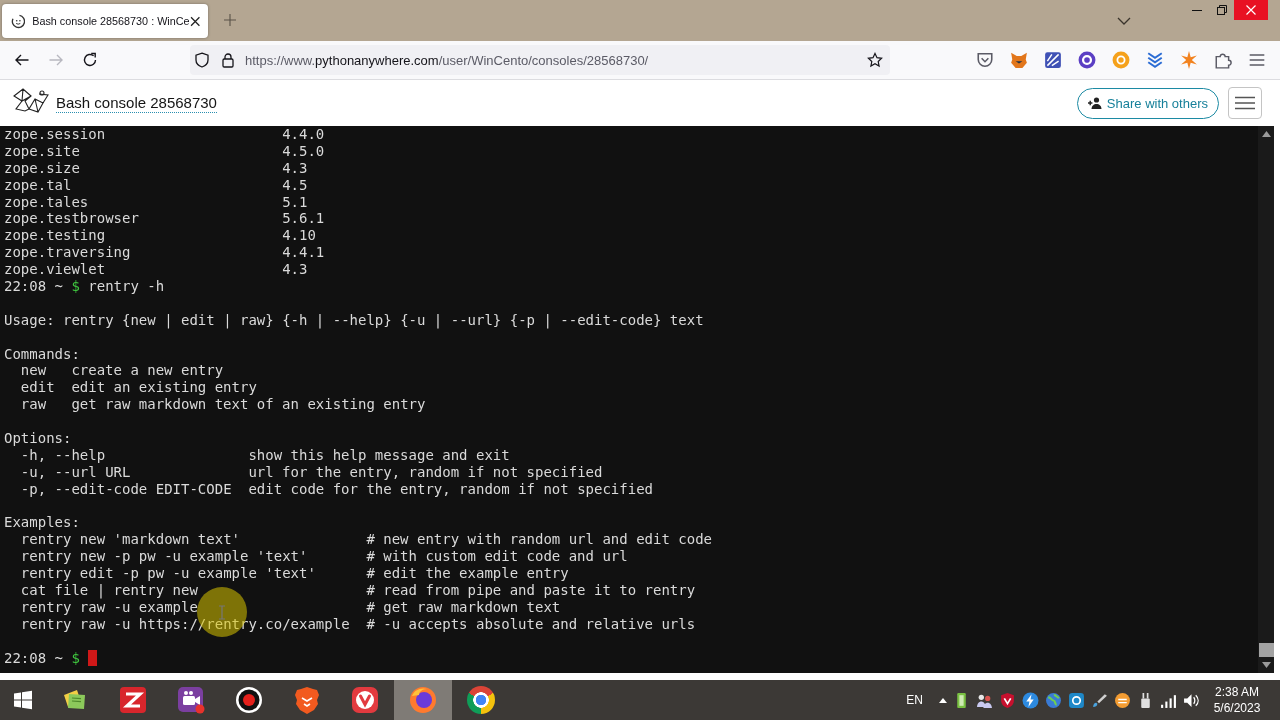 This screenshot has width=1280, height=720. I want to click on menu-button, so click(1245, 103).